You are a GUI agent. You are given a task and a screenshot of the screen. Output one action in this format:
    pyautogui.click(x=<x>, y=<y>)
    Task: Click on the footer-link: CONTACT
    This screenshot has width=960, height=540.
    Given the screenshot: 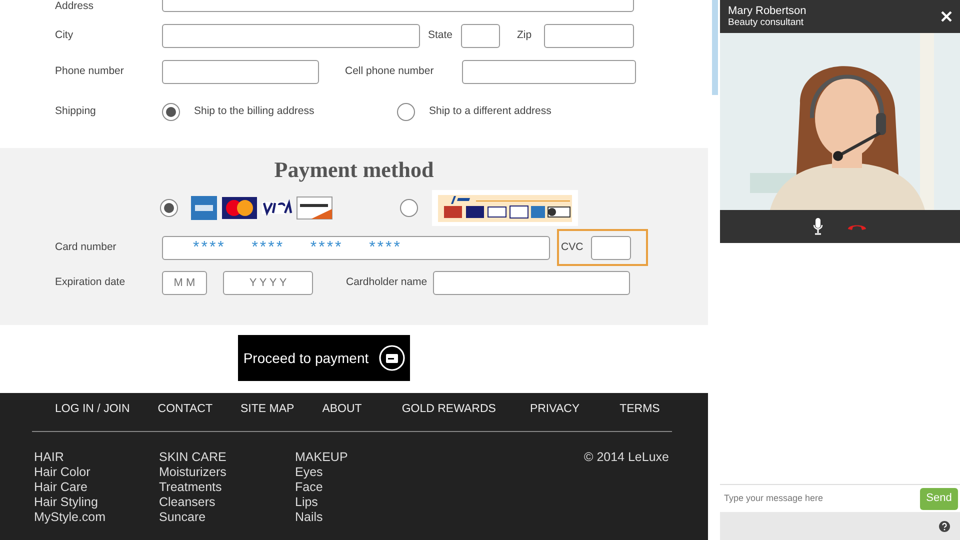 What is the action you would take?
    pyautogui.click(x=185, y=409)
    